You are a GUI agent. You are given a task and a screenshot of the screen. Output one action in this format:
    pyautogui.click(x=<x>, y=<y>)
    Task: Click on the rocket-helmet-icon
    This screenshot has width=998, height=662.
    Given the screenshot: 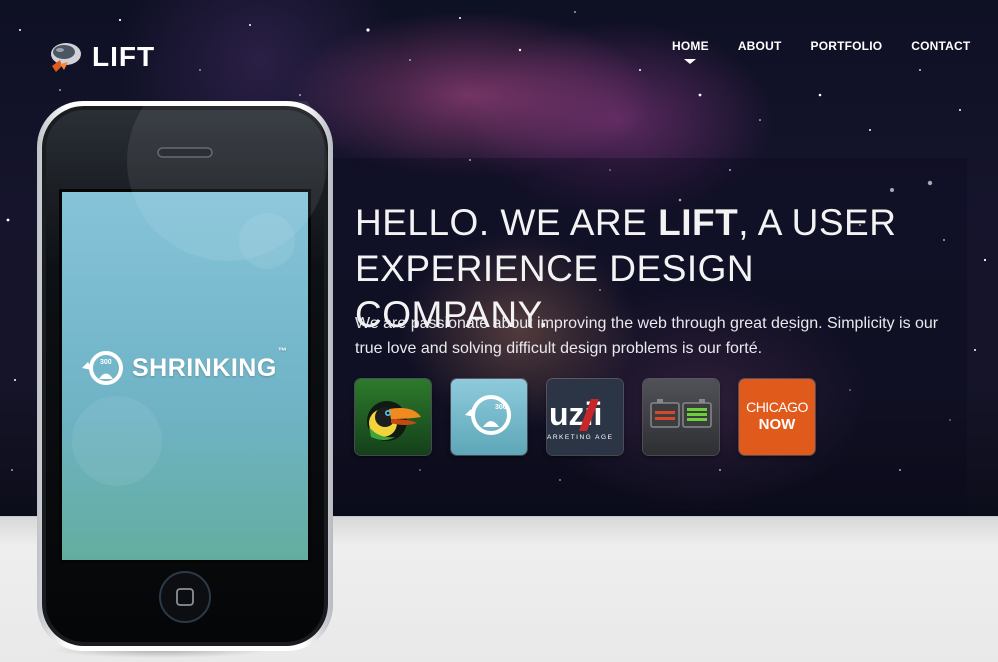 What is the action you would take?
    pyautogui.click(x=66, y=57)
    